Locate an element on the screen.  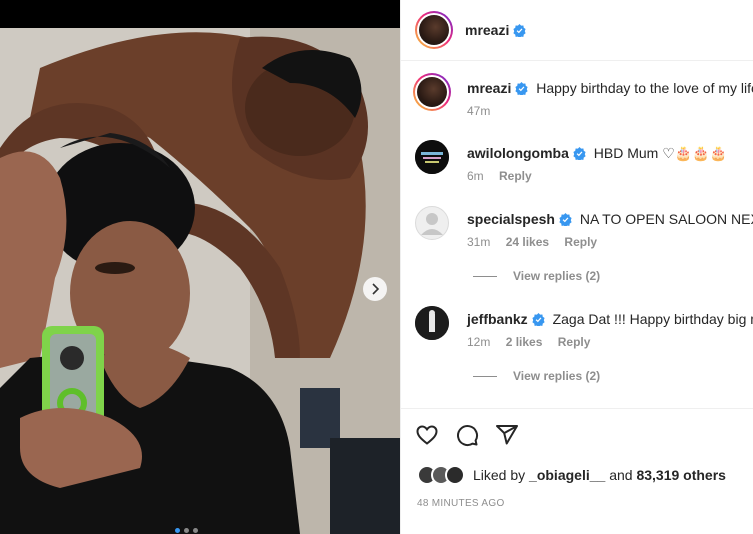
comment-meta: 6m Reply is located at coordinates (505, 176).